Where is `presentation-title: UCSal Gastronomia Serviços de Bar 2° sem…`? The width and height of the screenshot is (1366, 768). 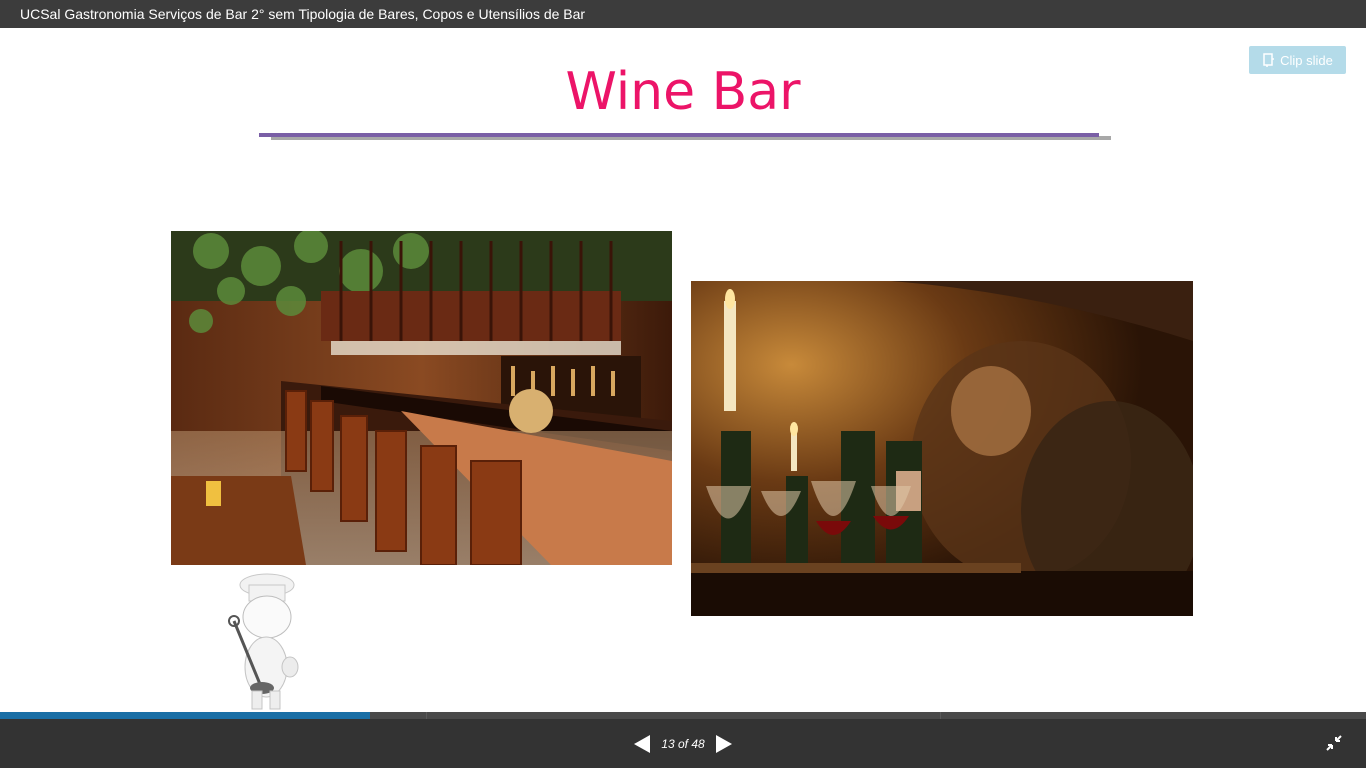
presentation-title: UCSal Gastronomia Serviços de Bar 2° sem… is located at coordinates (303, 14).